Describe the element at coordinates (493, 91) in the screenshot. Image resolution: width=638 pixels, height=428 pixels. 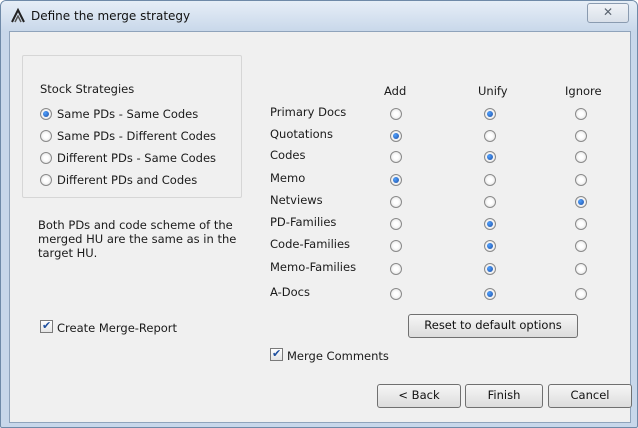
I see `column-header-unify: Unify` at that location.